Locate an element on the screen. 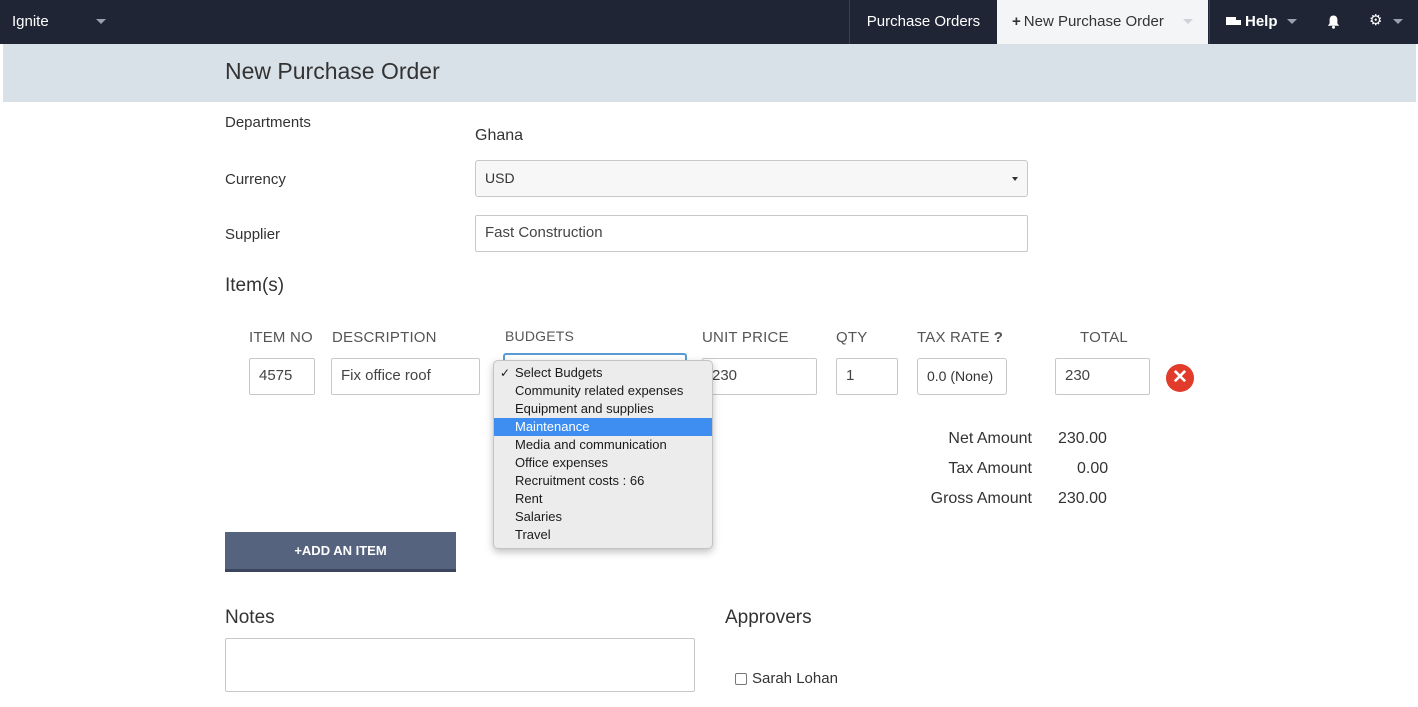 The width and height of the screenshot is (1418, 707). tax-amount-value: 0.00 is located at coordinates (1093, 468).